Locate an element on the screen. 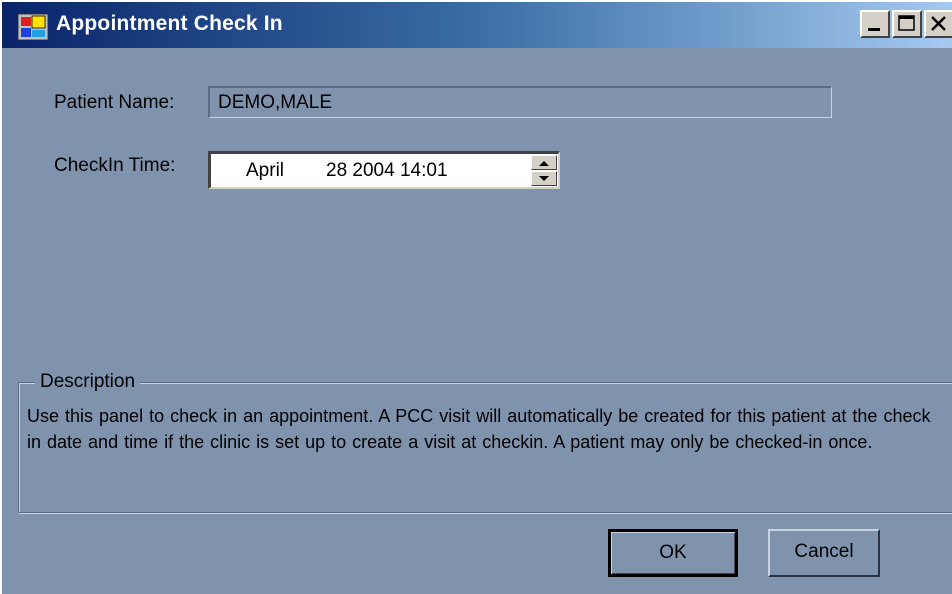 This screenshot has height=594, width=952. spin-down-button is located at coordinates (544, 178).